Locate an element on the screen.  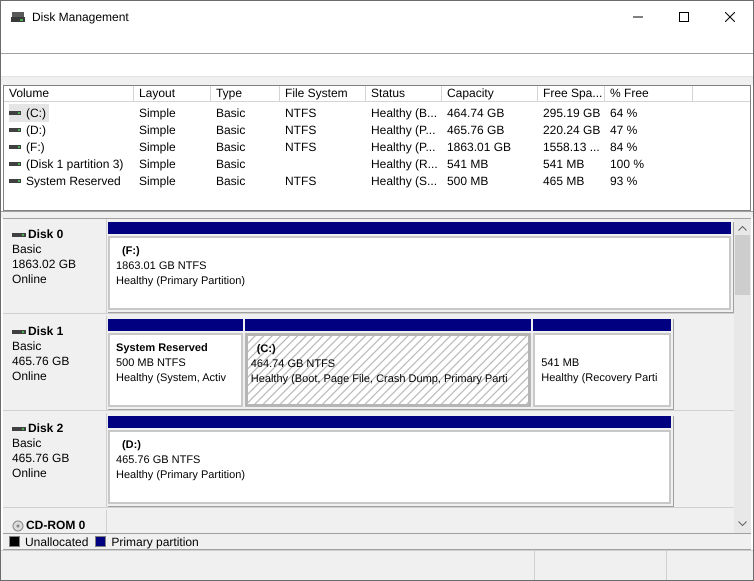
column-header: Status is located at coordinates (404, 93).